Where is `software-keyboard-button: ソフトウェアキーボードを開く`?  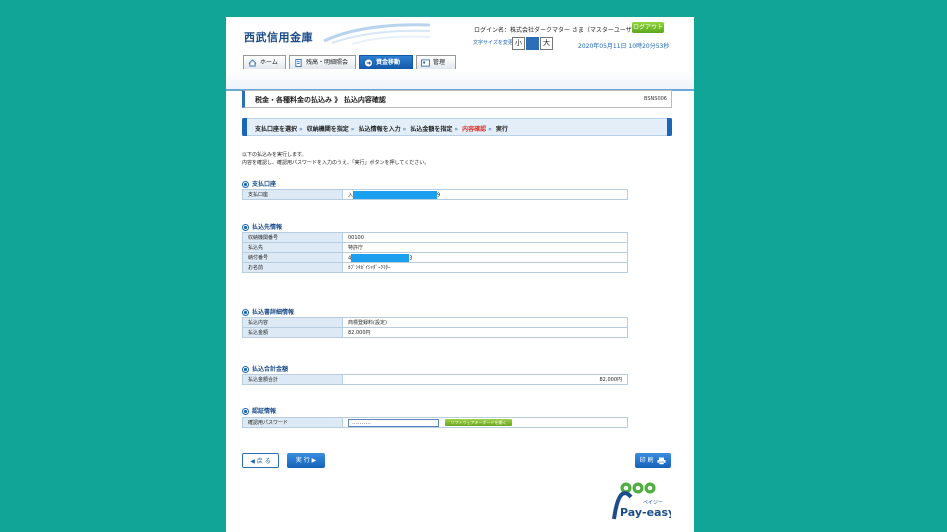
software-keyboard-button: ソフトウェアキーボードを開く is located at coordinates (478, 422).